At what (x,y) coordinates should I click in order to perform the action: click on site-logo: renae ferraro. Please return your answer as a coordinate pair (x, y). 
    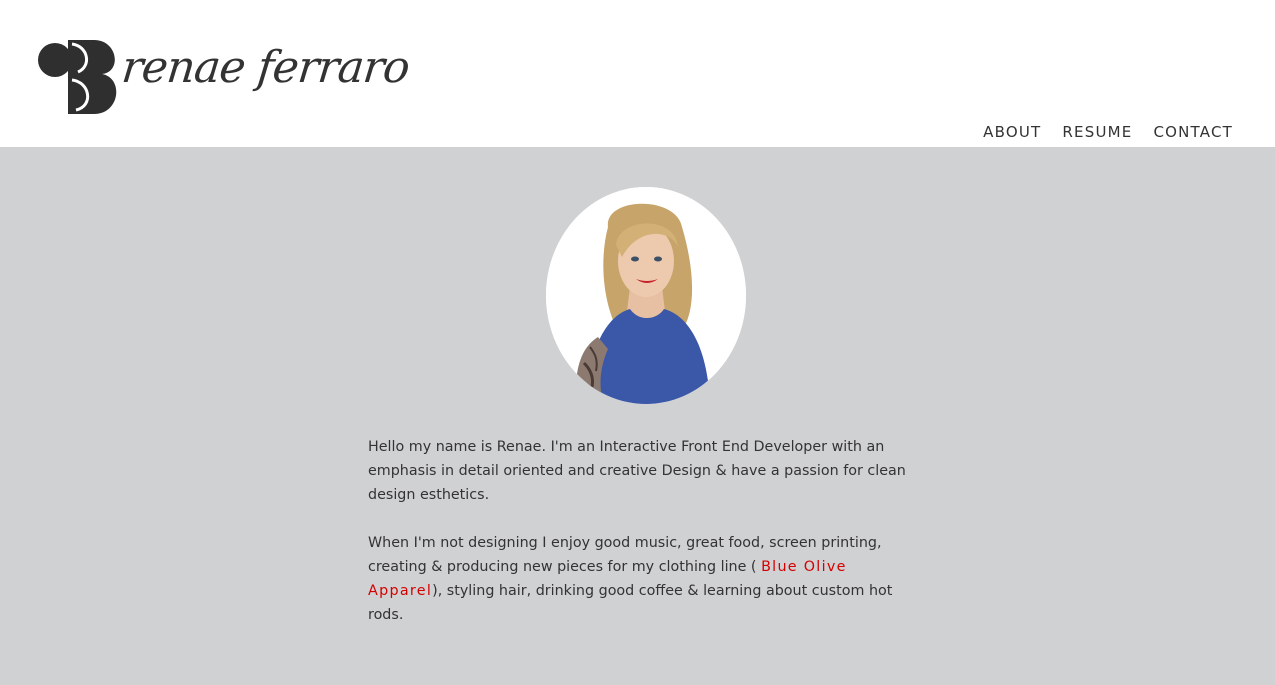
    Looking at the image, I should click on (225, 77).